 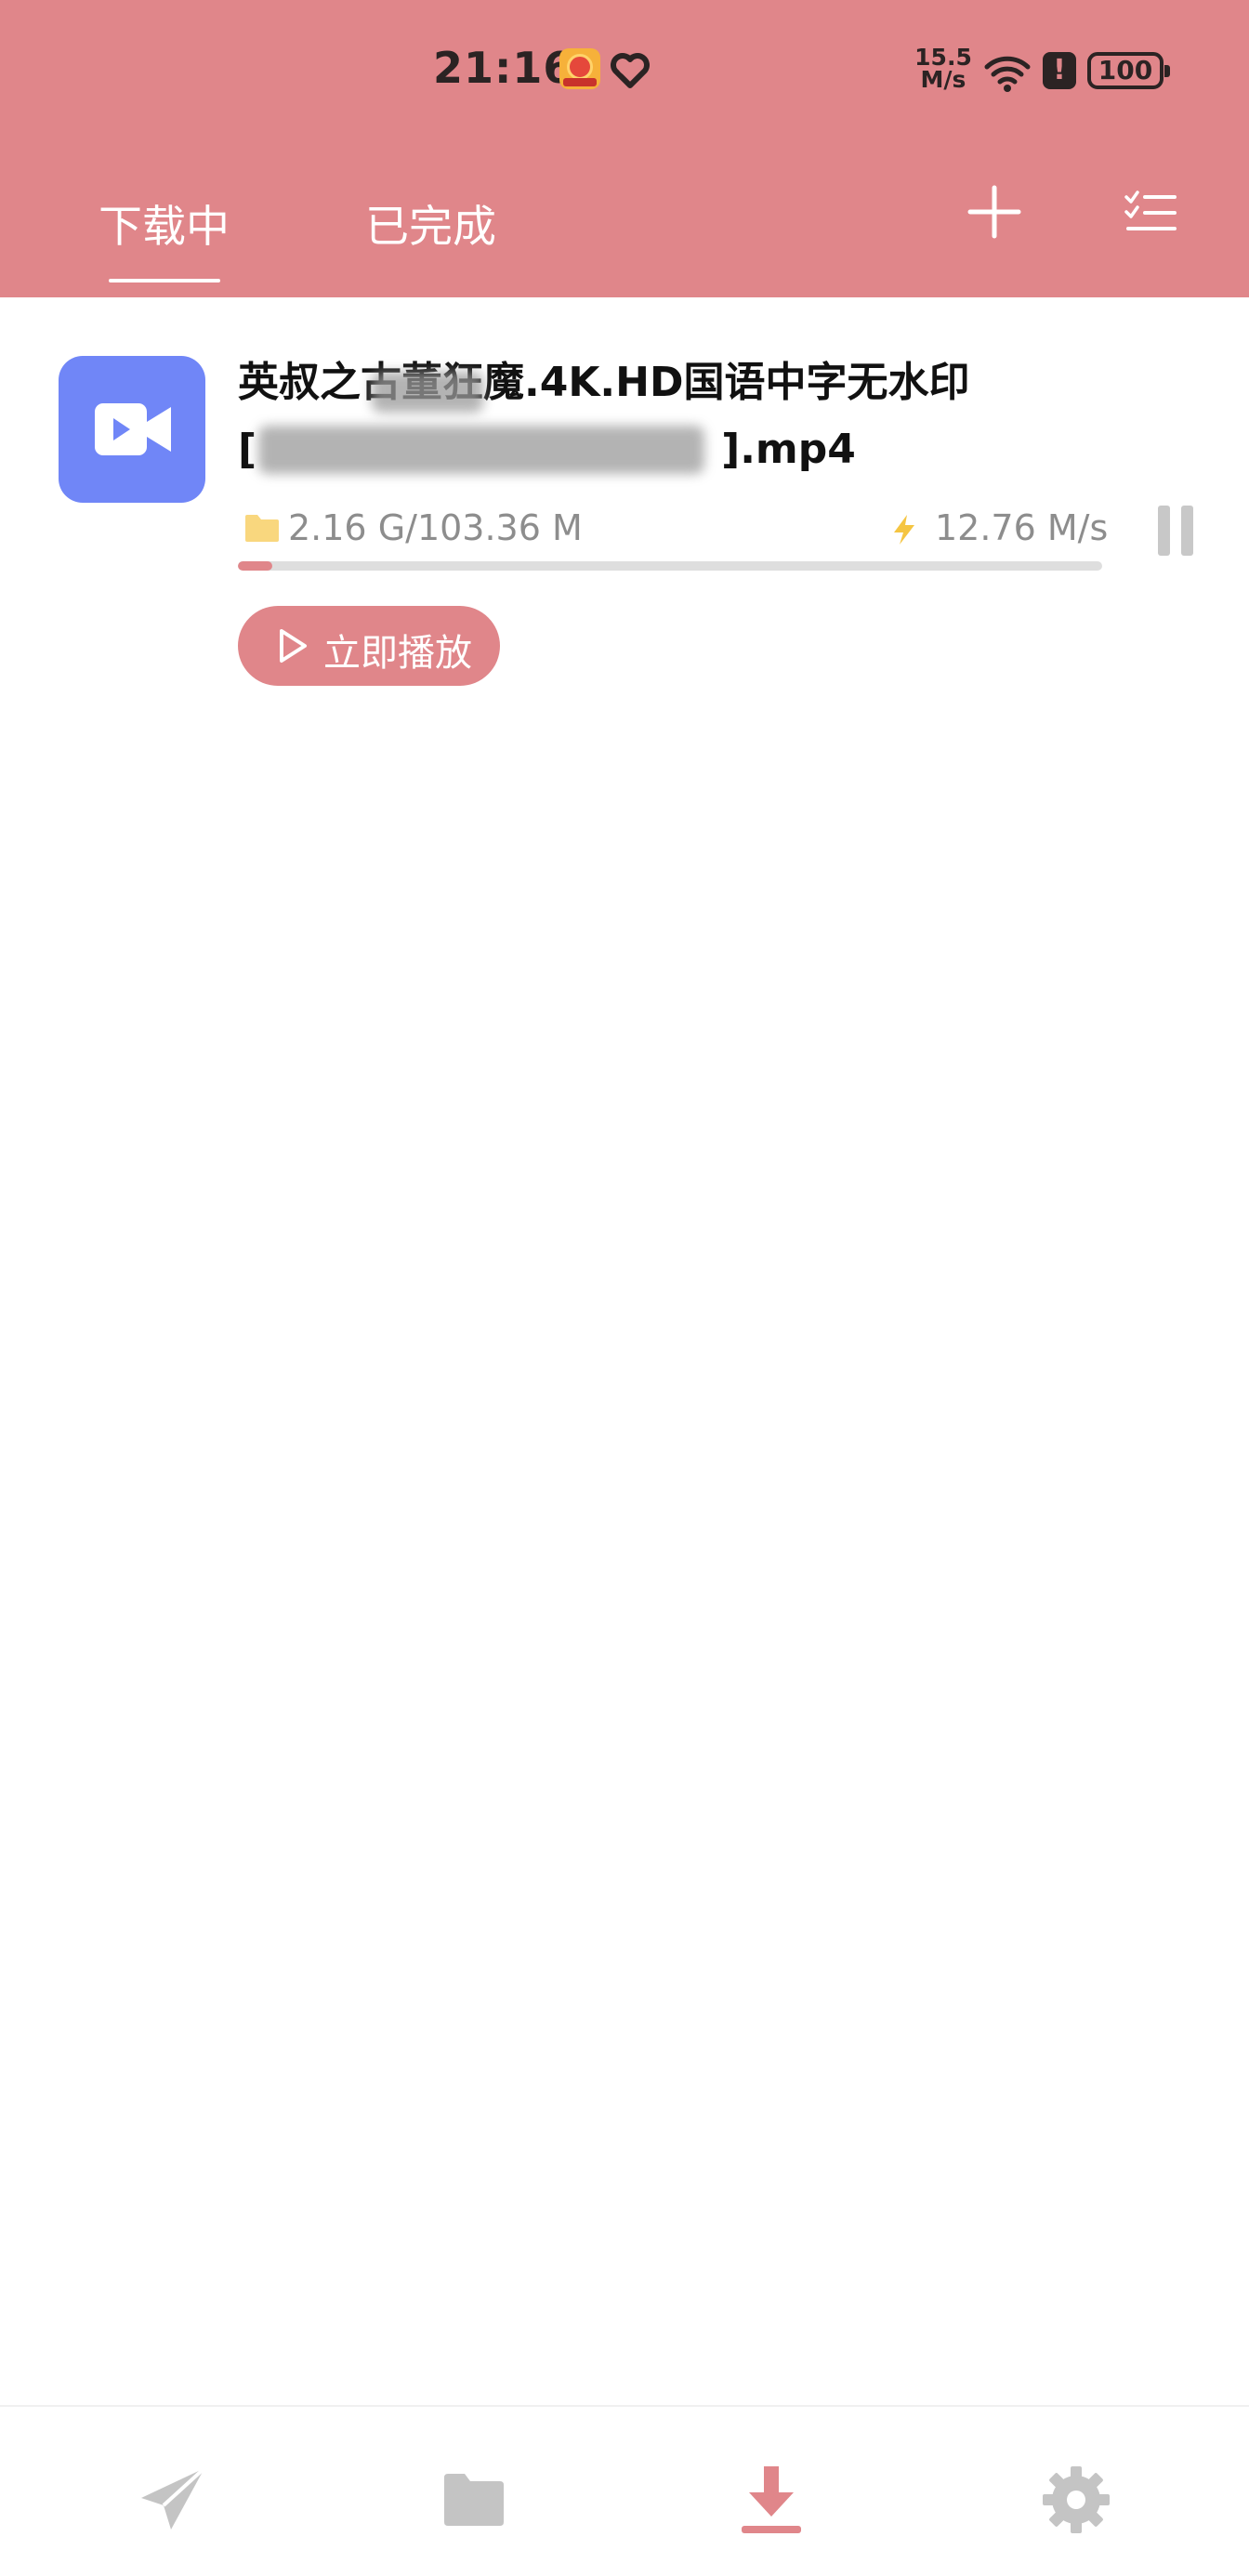 What do you see at coordinates (904, 530) in the screenshot?
I see `lightning-bolt-icon` at bounding box center [904, 530].